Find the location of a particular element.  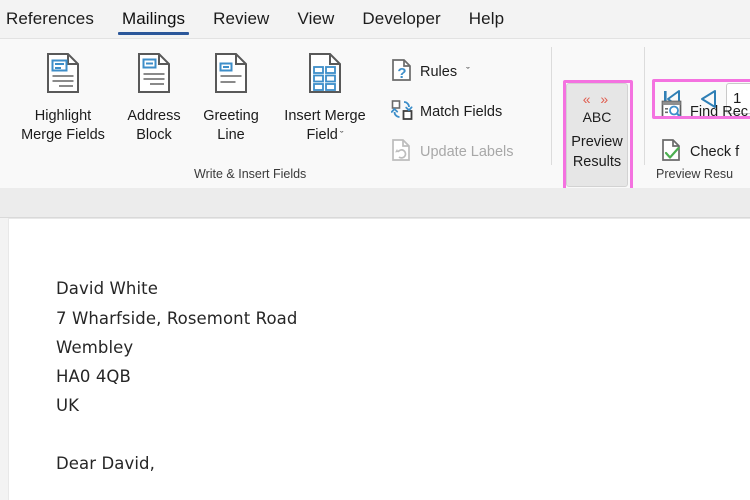

tab-developer: Developer is located at coordinates (401, 19).